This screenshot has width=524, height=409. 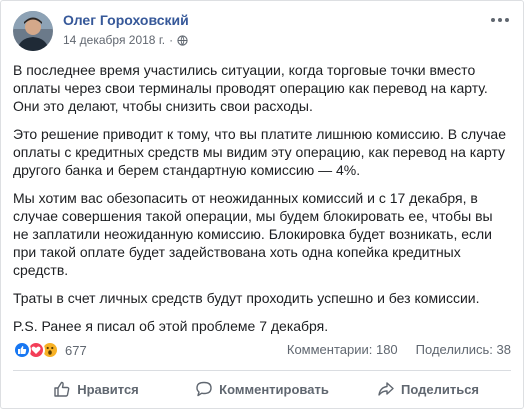 I want to click on reaction-summary: 677, so click(x=50, y=350).